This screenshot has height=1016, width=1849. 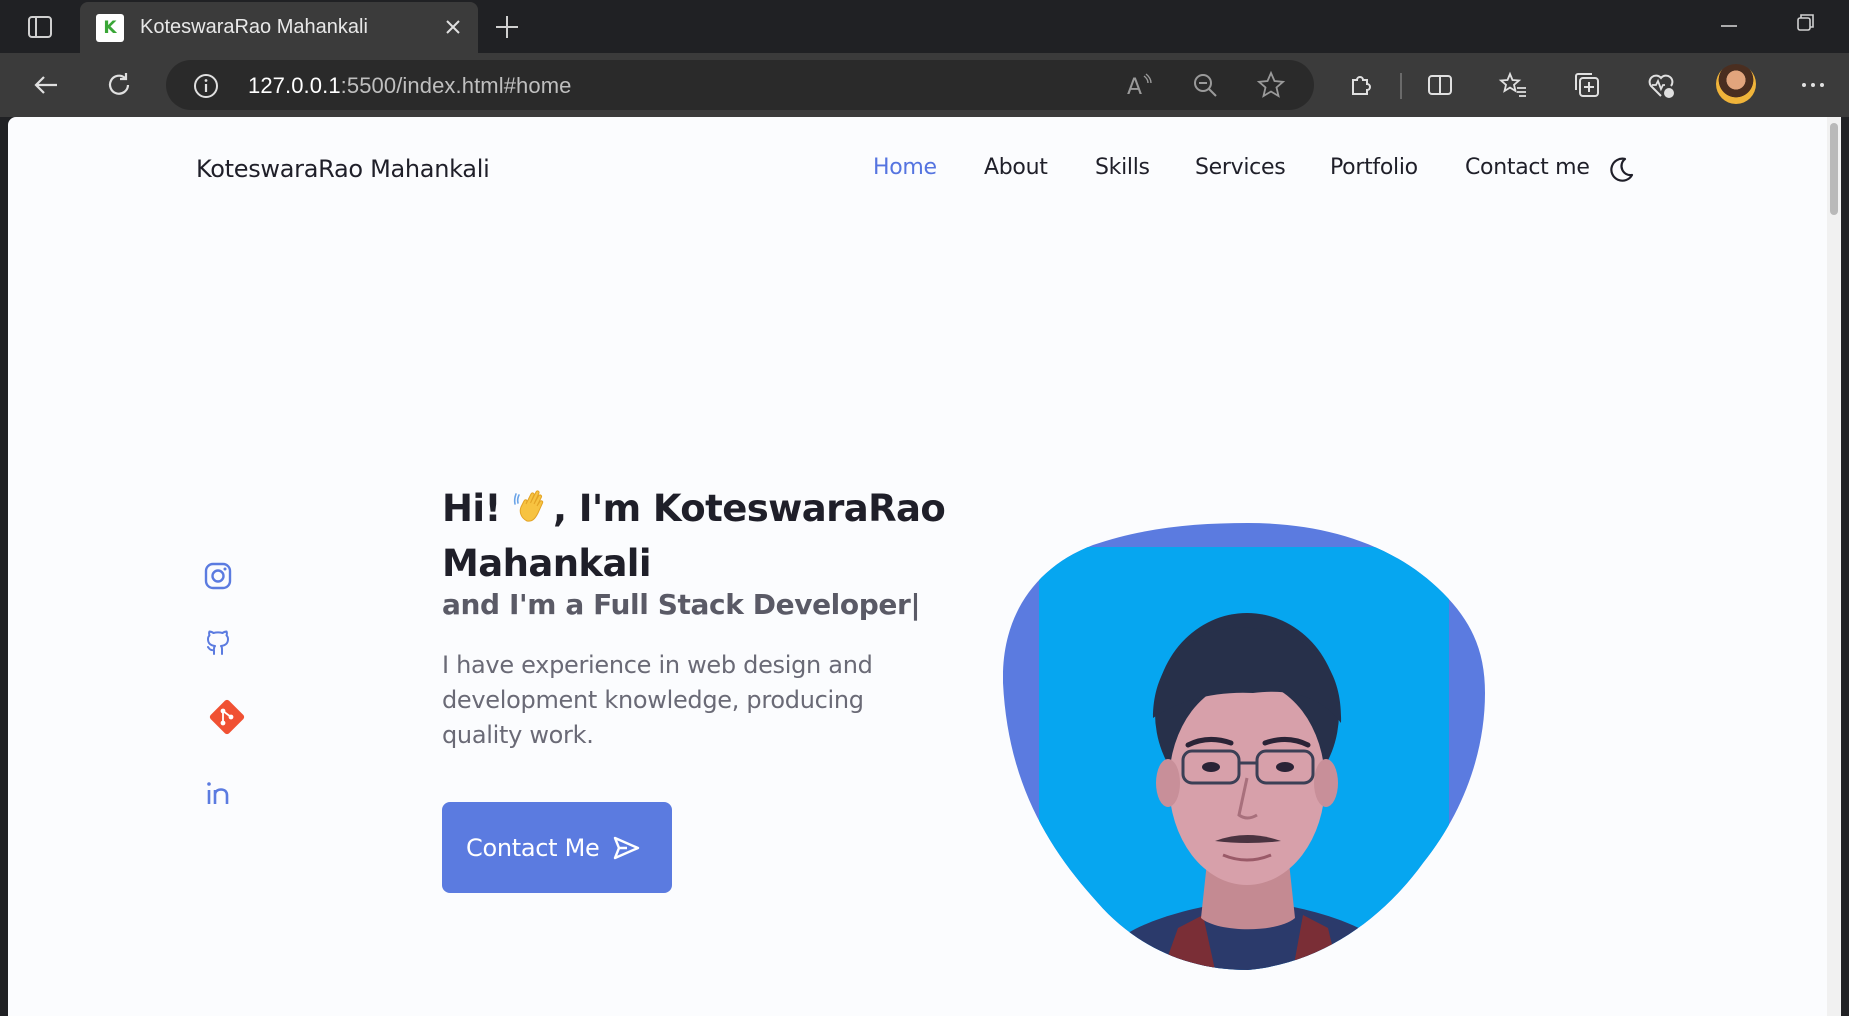 What do you see at coordinates (681, 604) in the screenshot?
I see `hero-subtitle: and I'm a Full Stack Developer|` at bounding box center [681, 604].